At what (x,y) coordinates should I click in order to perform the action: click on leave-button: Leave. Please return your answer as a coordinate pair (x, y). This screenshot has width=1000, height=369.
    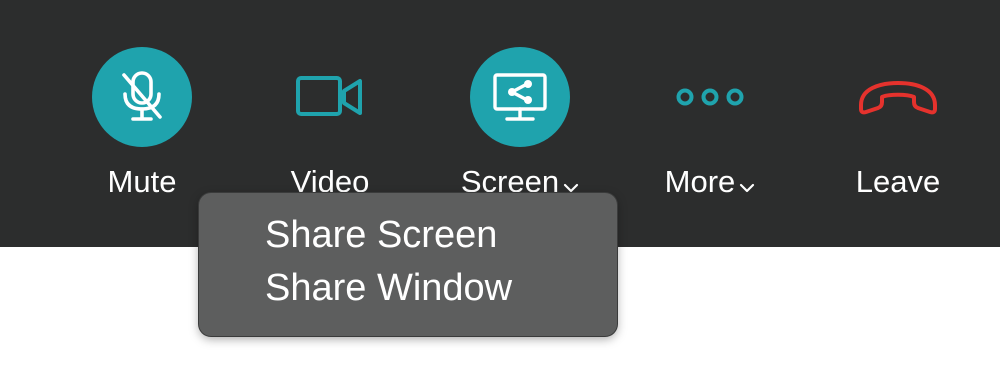
    Looking at the image, I should click on (898, 125).